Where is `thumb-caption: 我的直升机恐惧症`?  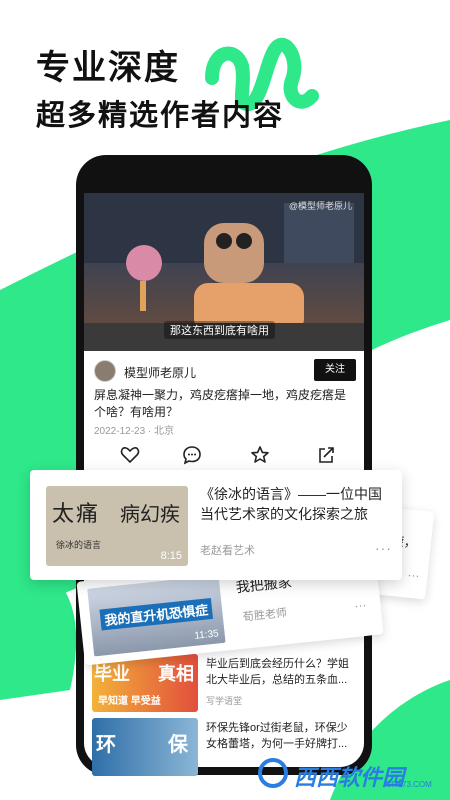 thumb-caption: 我的直升机恐惧症 is located at coordinates (156, 614).